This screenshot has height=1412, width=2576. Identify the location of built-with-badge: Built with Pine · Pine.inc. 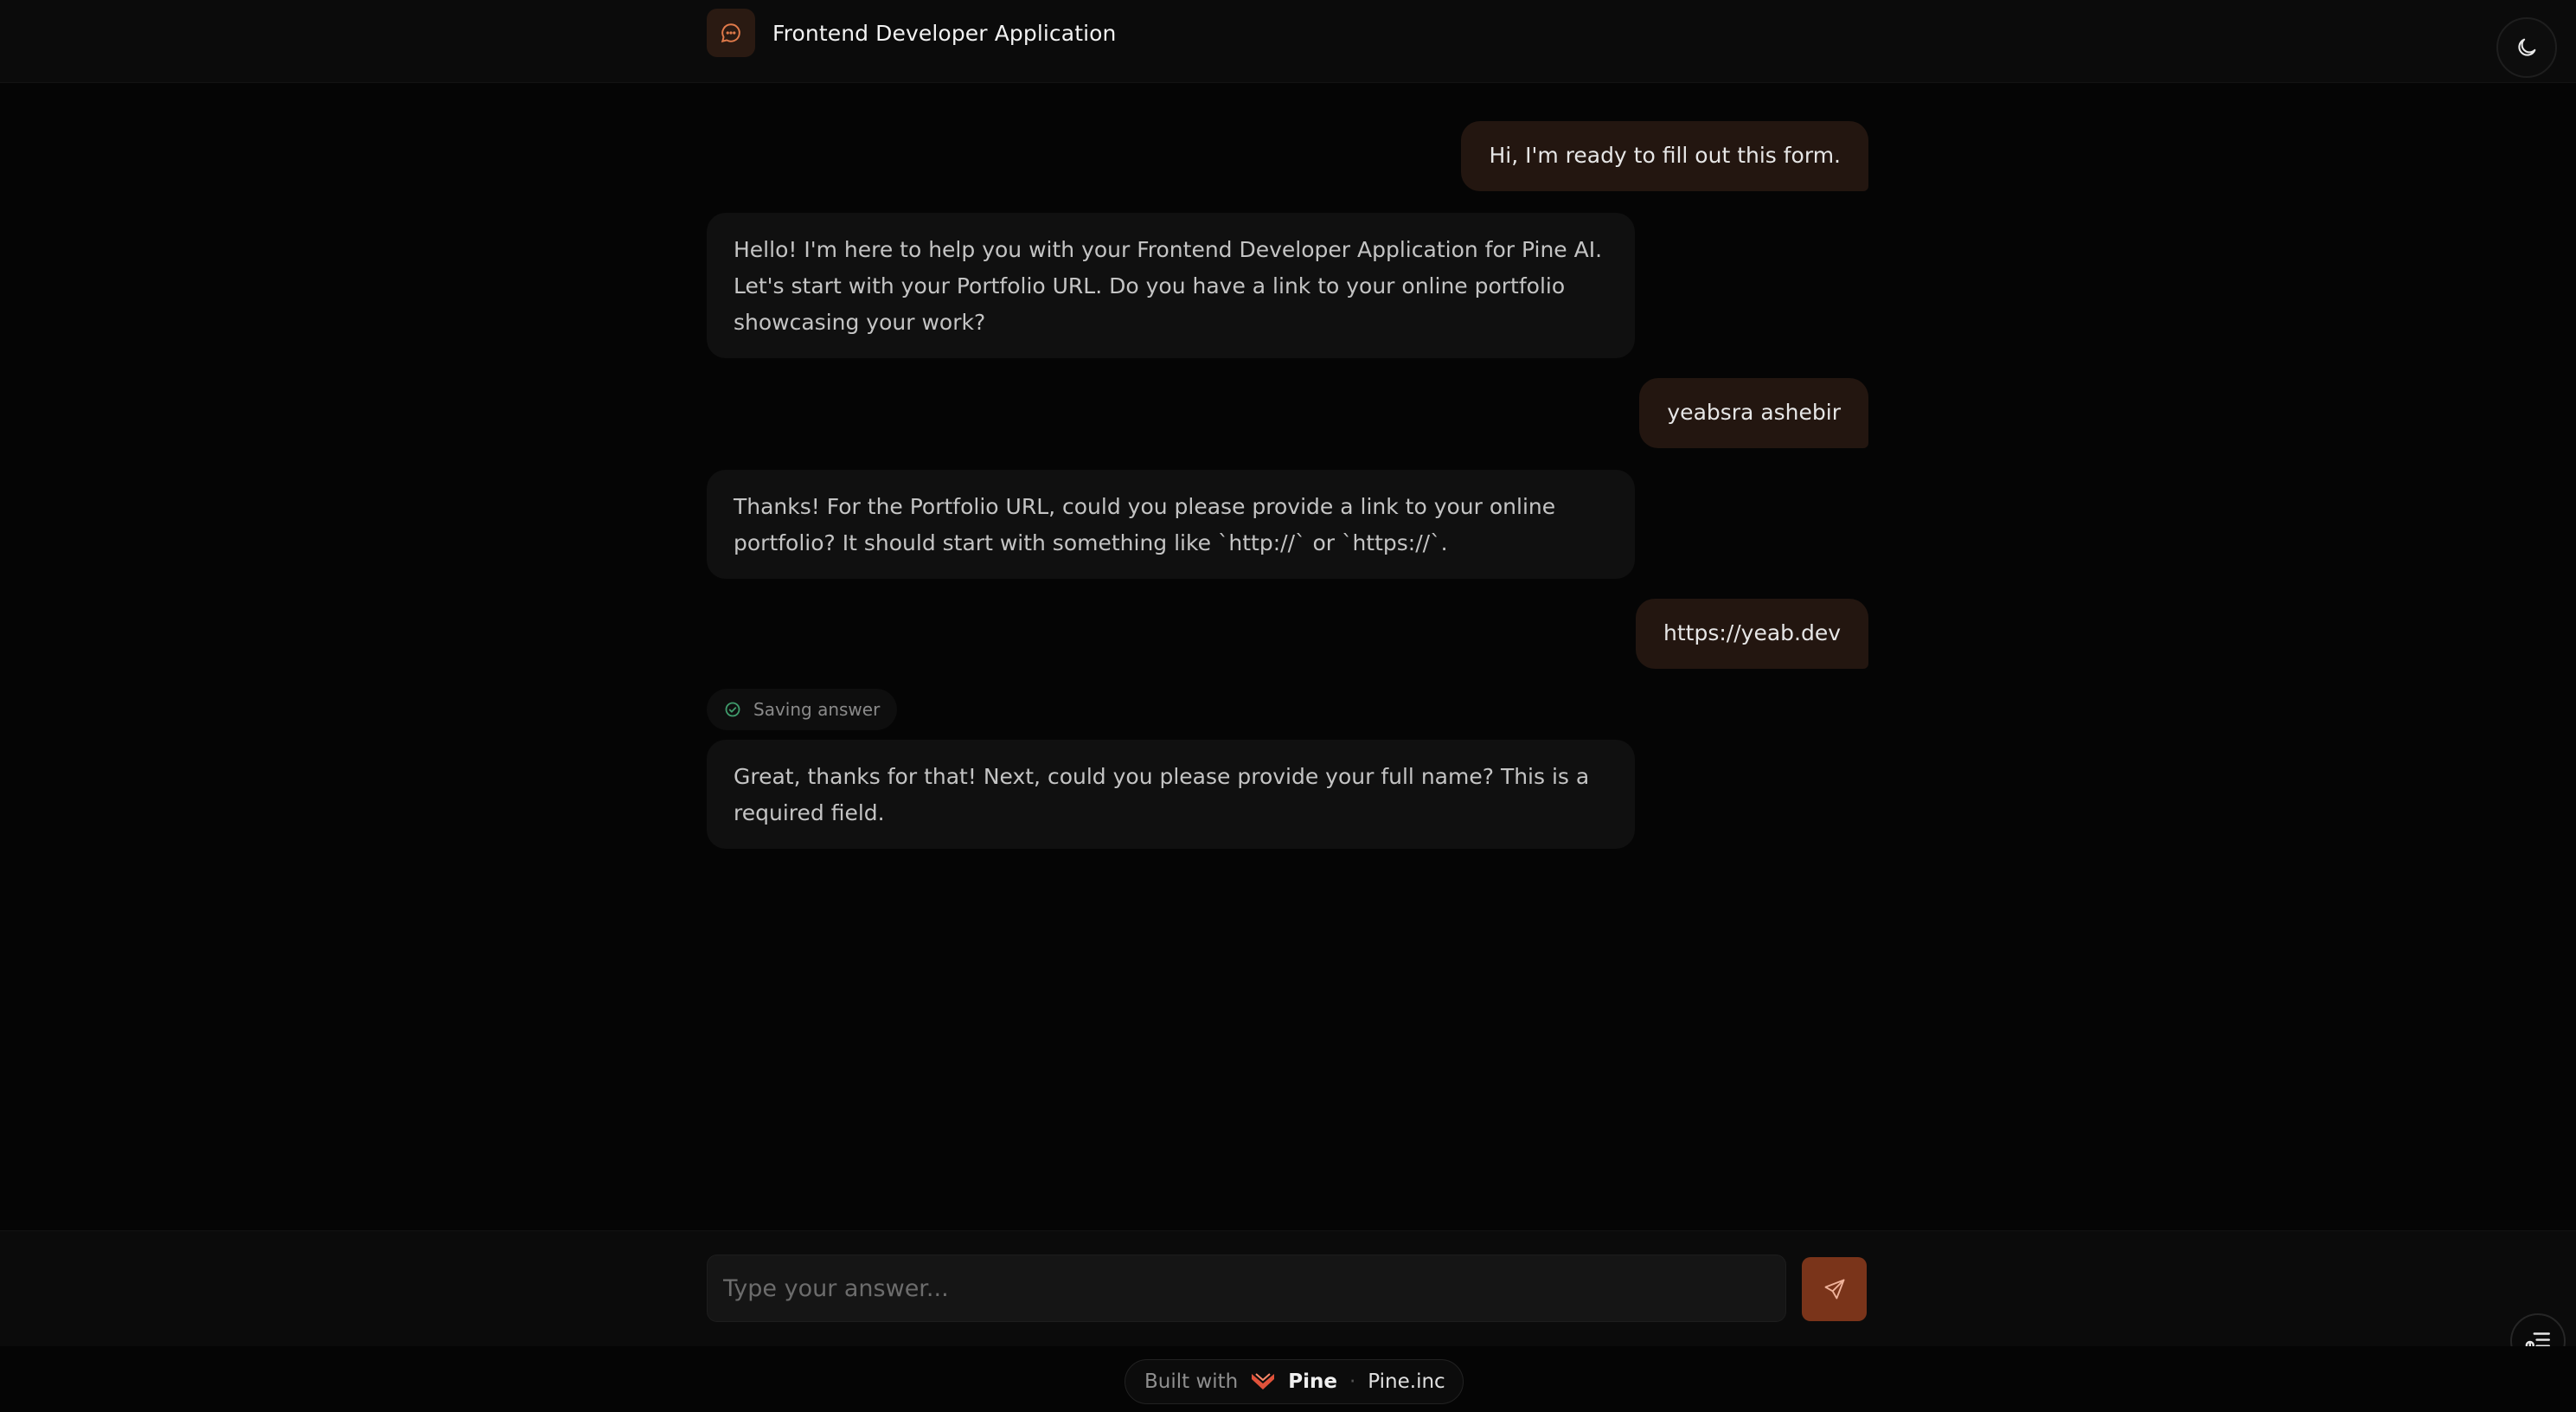
(1294, 1381).